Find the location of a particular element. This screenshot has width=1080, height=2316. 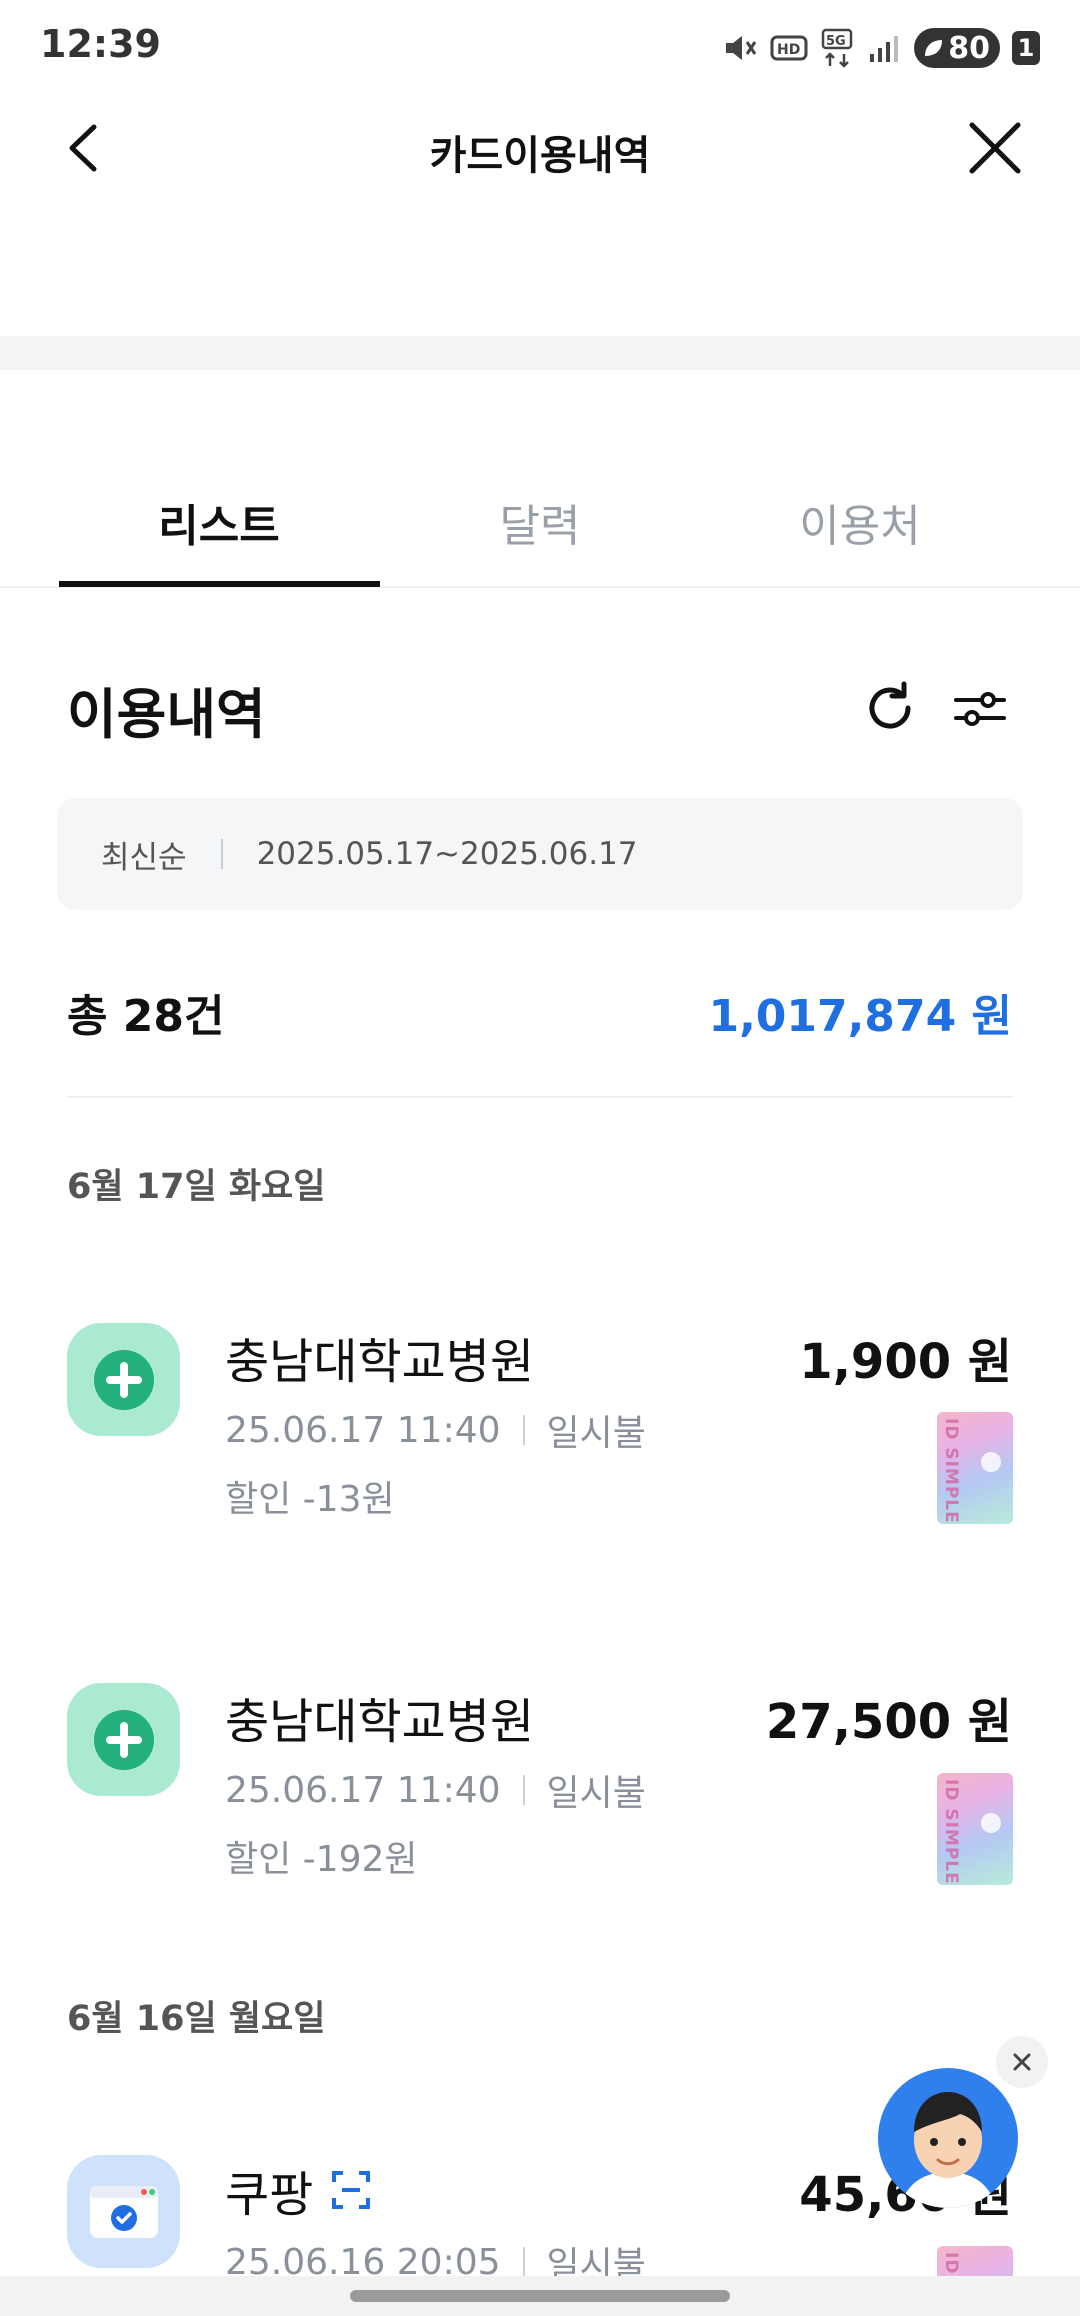

date-range: 2025.05.17~2025.06.17 is located at coordinates (447, 854).